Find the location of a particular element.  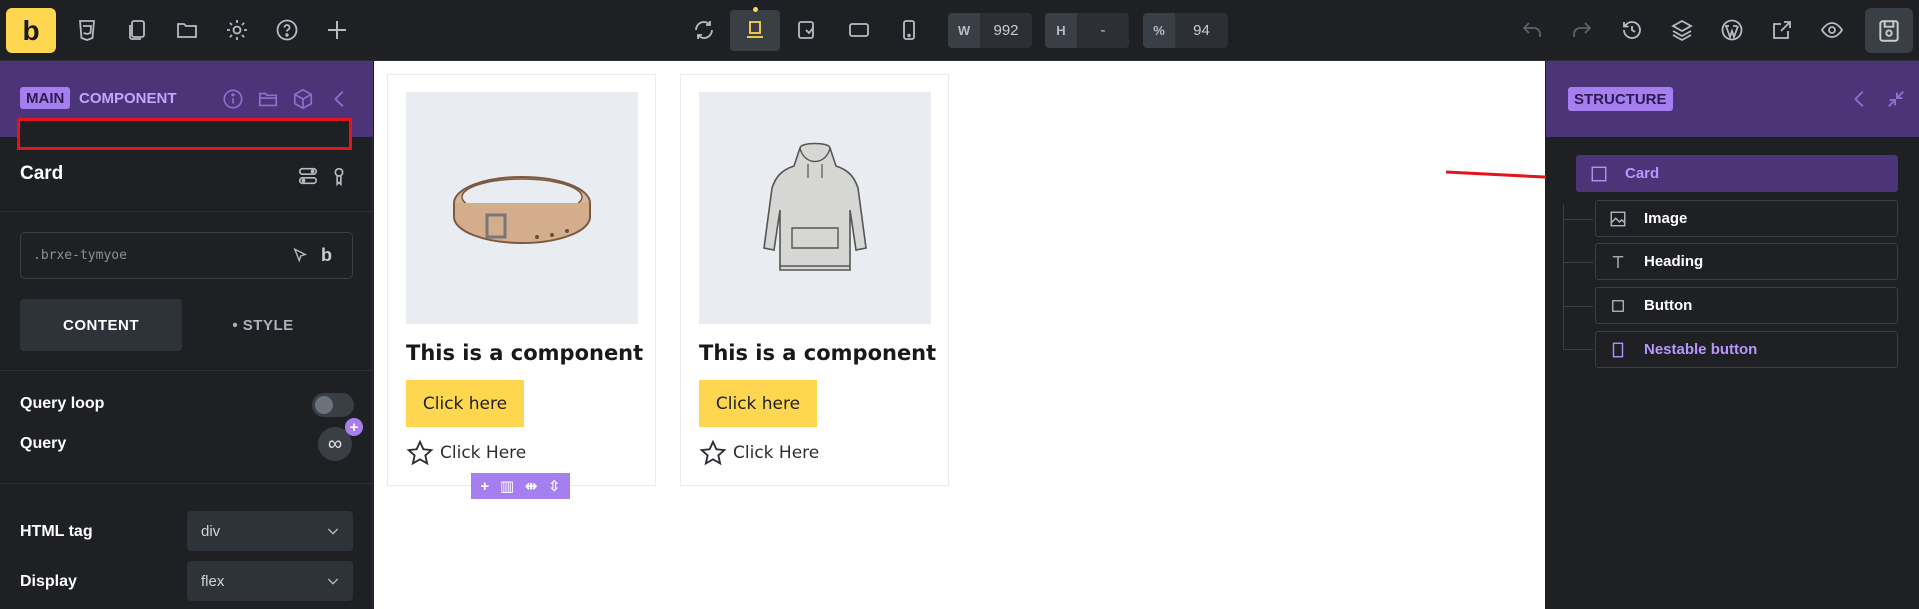

desktop-breakpoint-icon is located at coordinates (755, 30).